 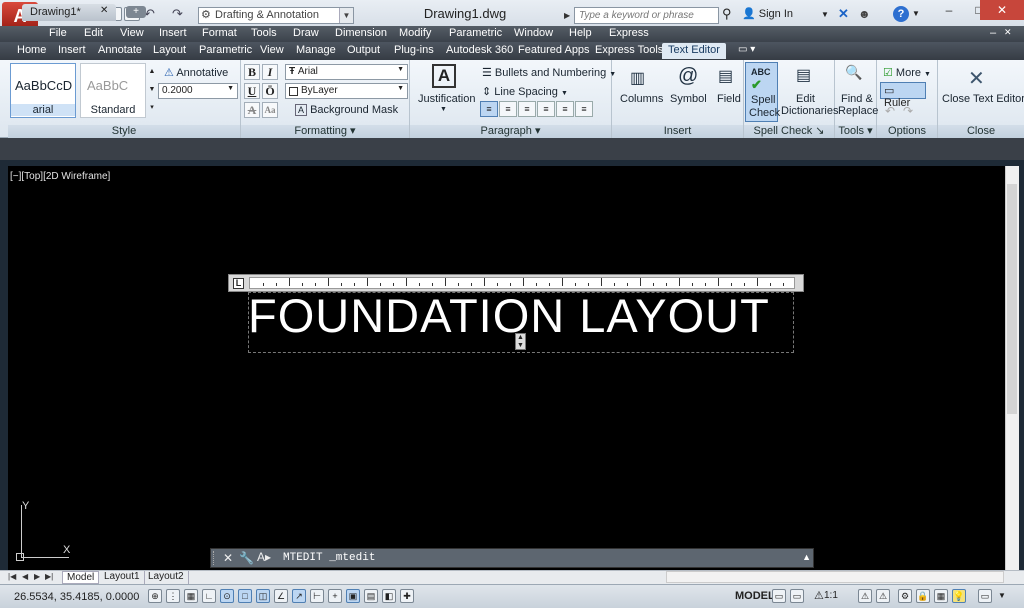 I want to click on spell-check-button: ABC✔ Spell Check, so click(x=761, y=92).